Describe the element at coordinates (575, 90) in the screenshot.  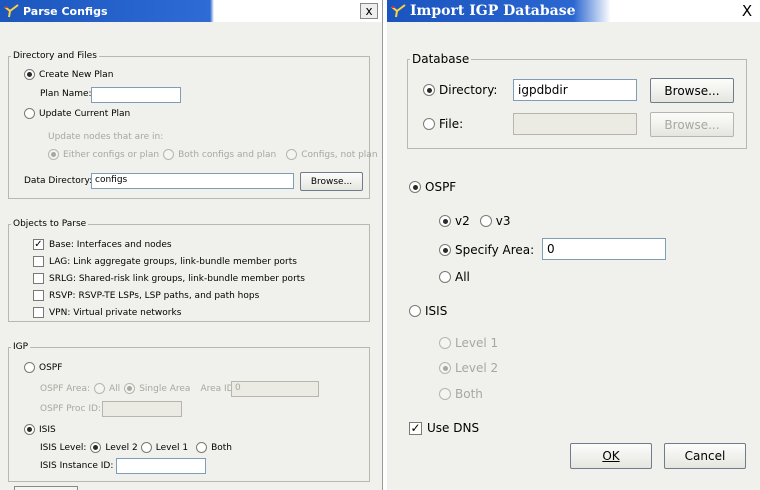
I see `directory-input: igpdbdir` at that location.